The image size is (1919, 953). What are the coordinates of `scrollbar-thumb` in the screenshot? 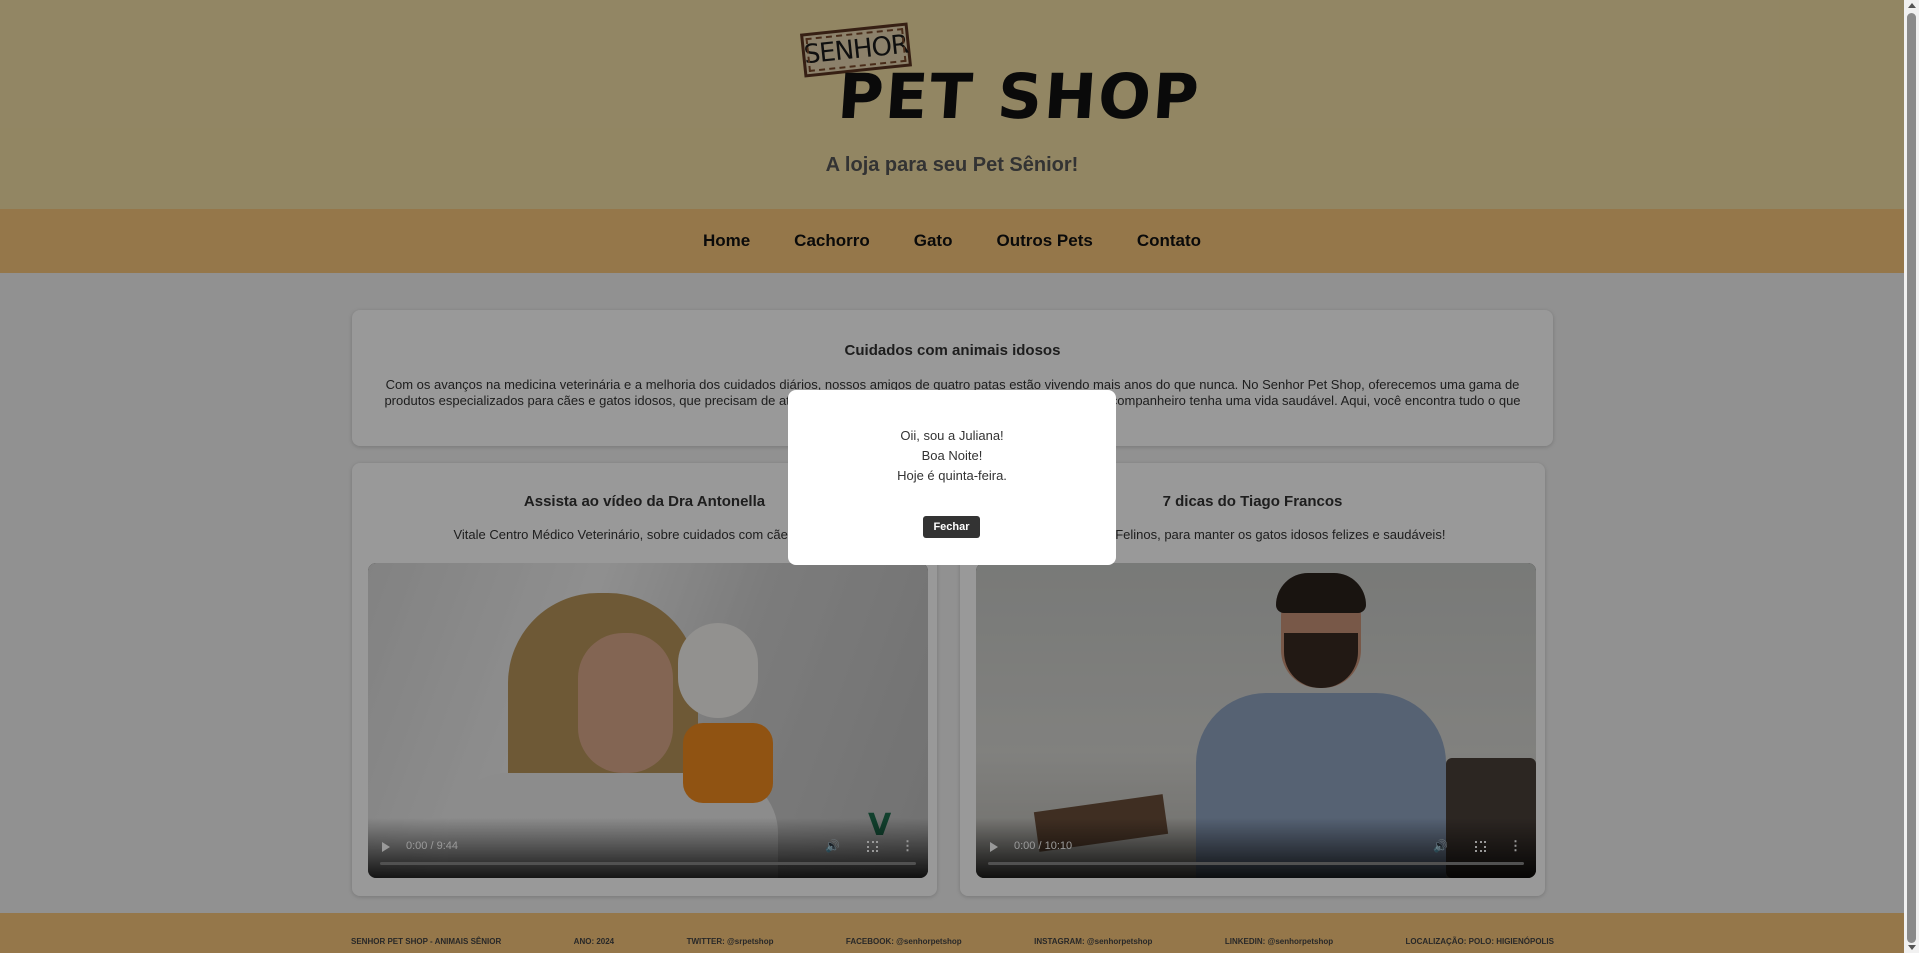 It's located at (1911, 478).